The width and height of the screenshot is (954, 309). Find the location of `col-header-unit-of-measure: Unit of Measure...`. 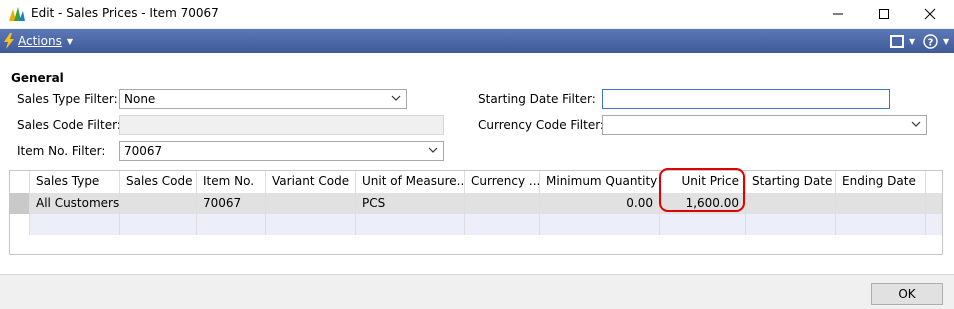

col-header-unit-of-measure: Unit of Measure... is located at coordinates (410, 182).